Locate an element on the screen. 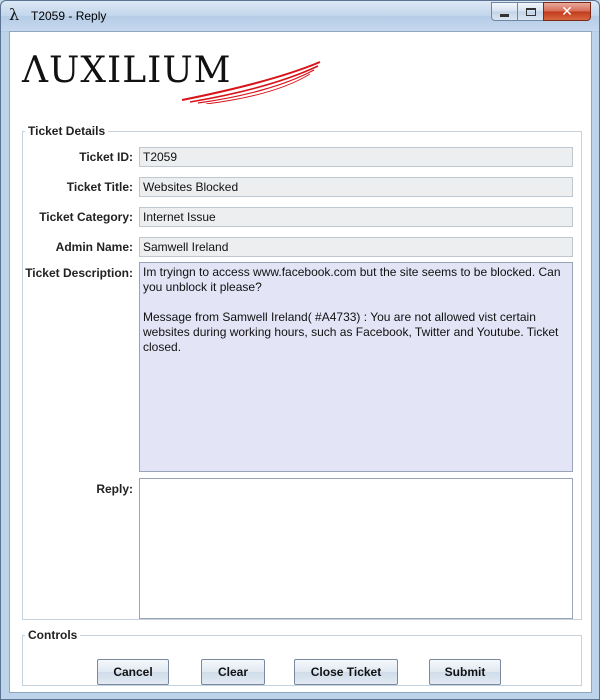 This screenshot has height=700, width=600. reply-label: Reply: is located at coordinates (114, 489).